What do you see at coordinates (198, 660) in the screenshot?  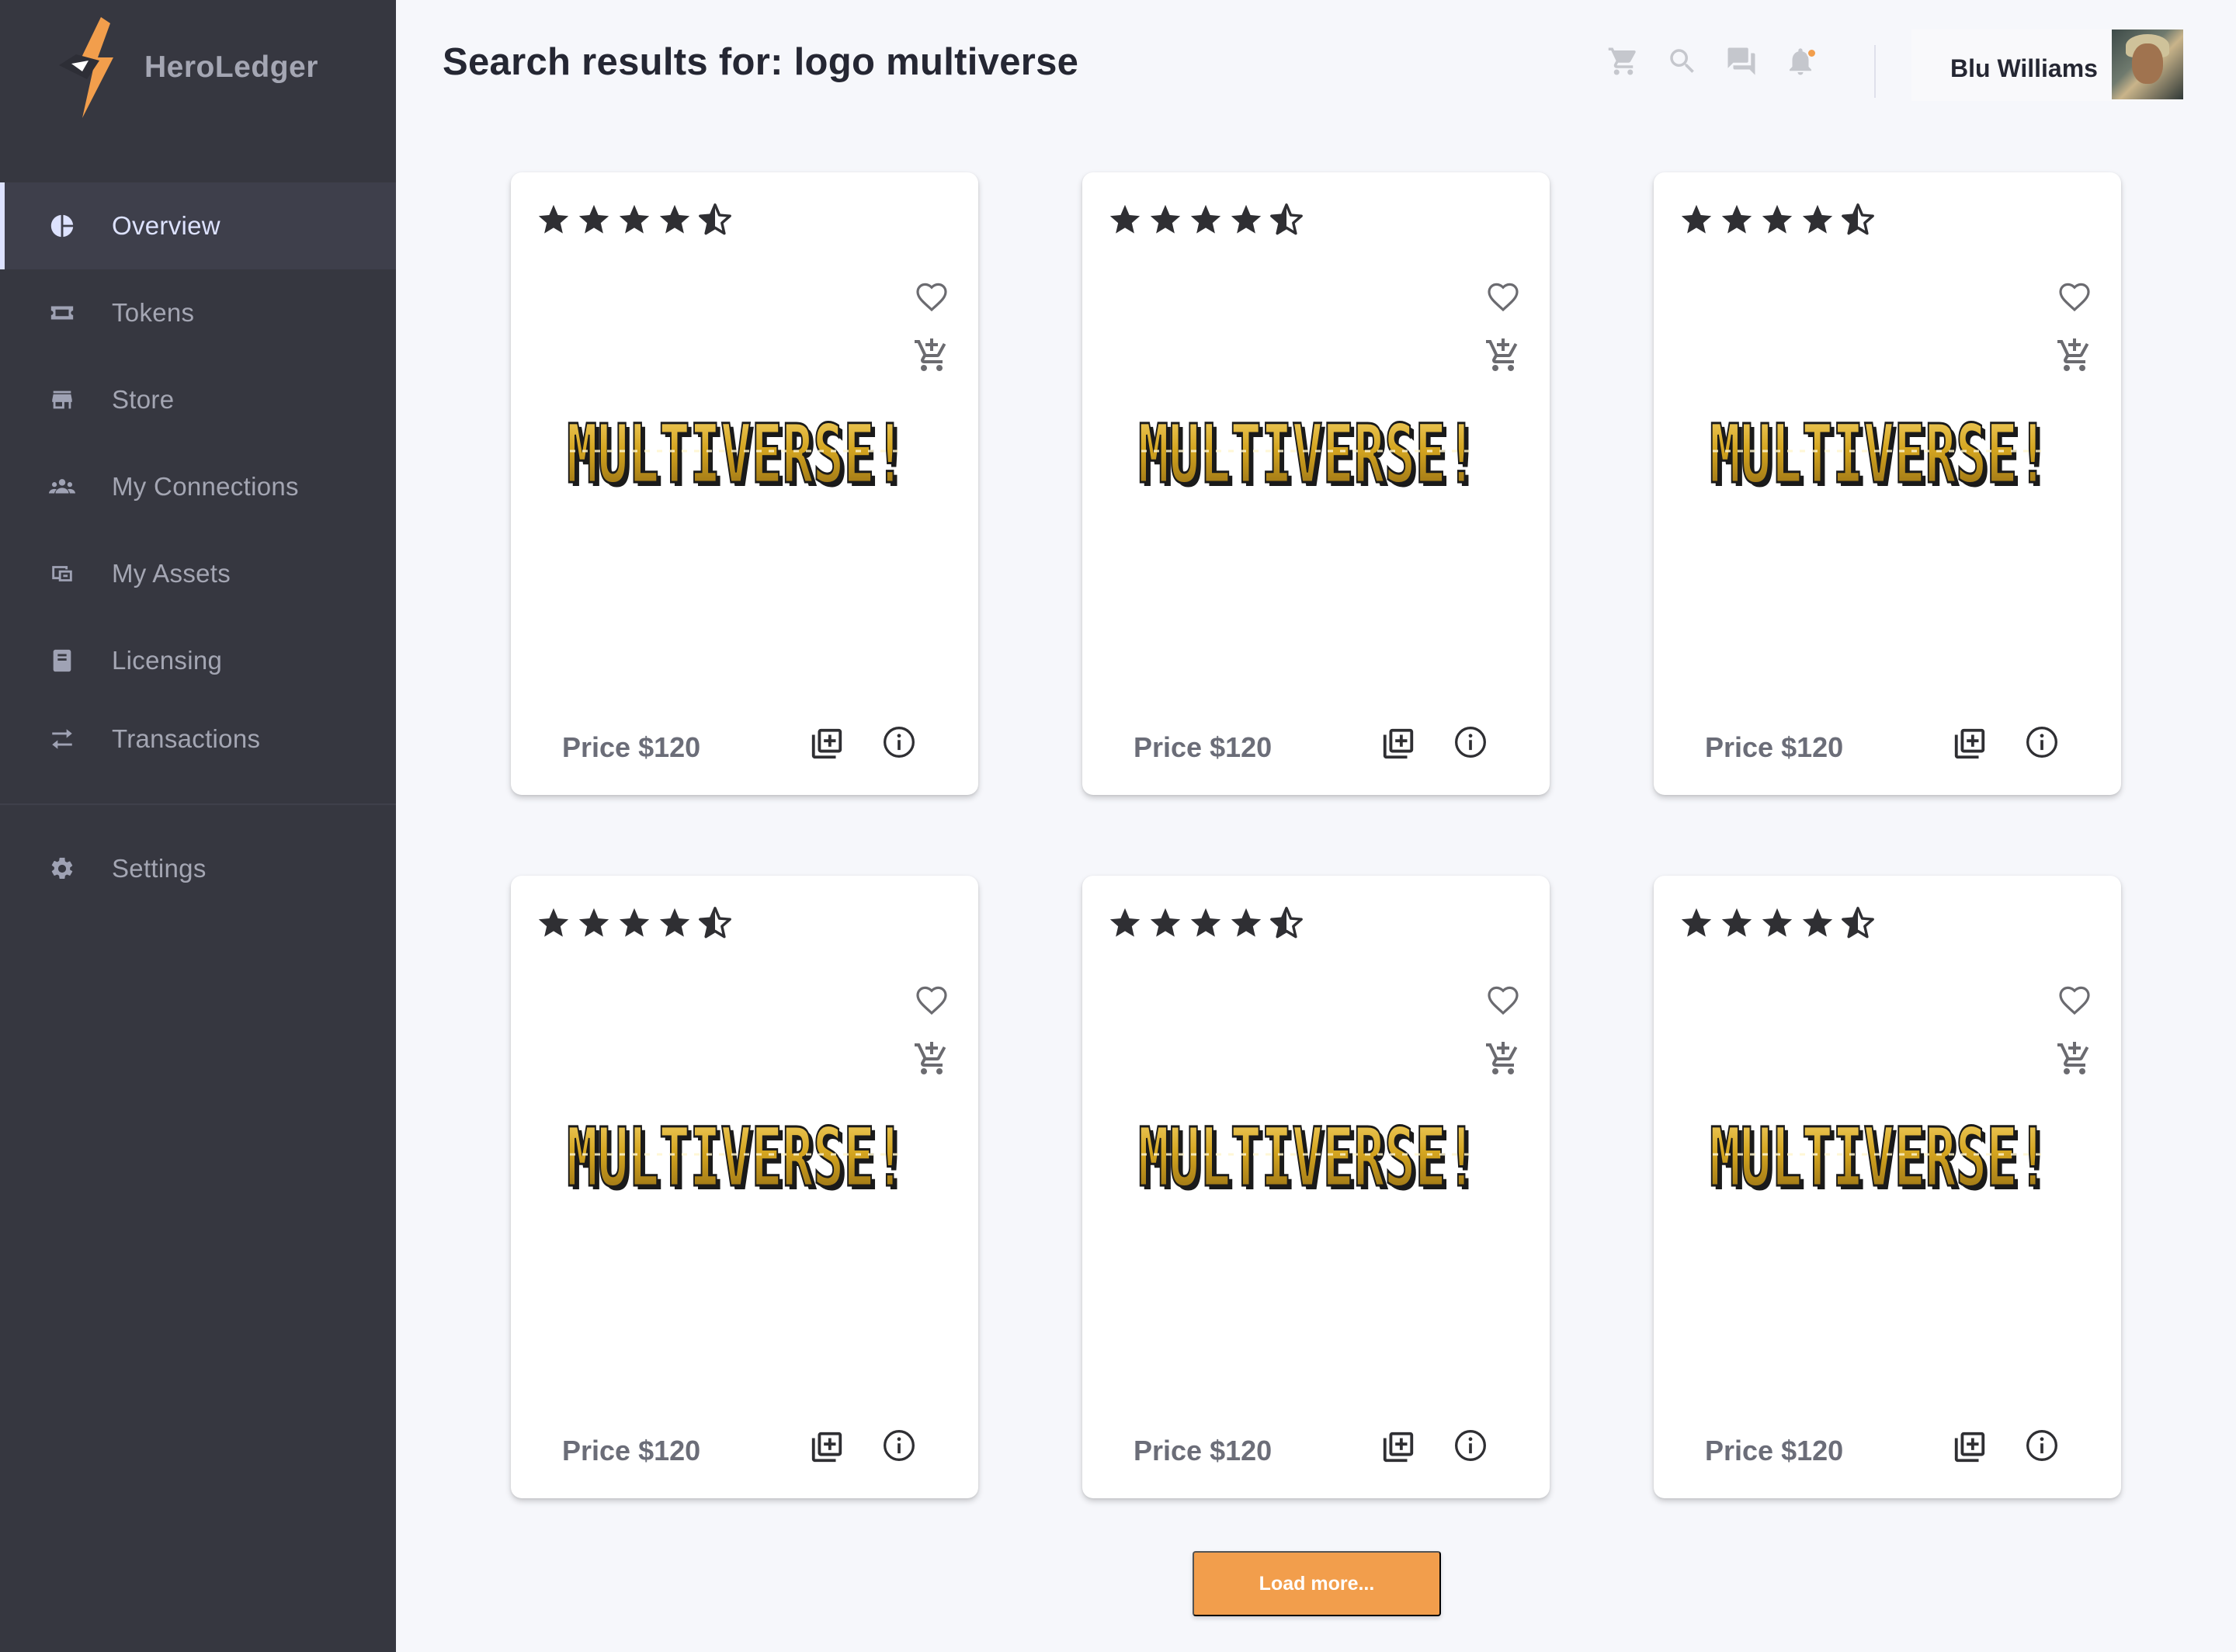 I see `sidebar-item-licensing: Licensing` at bounding box center [198, 660].